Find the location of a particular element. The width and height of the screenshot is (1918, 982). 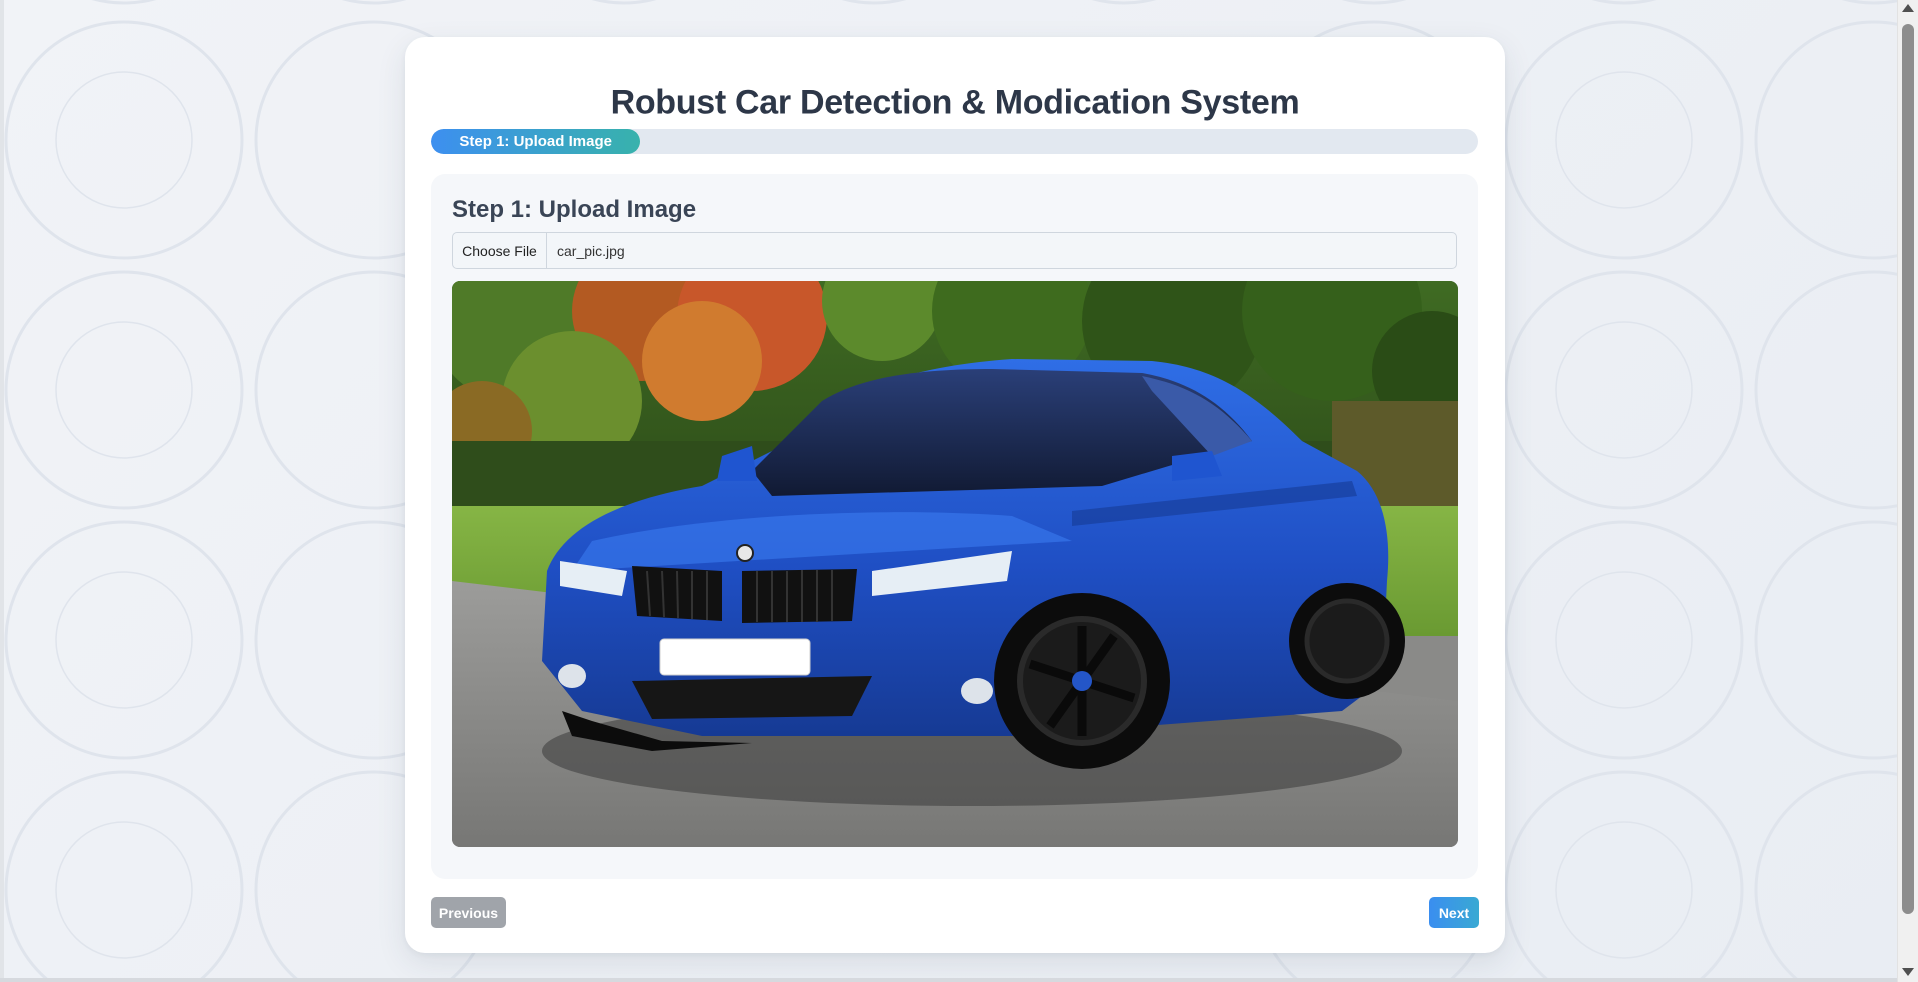

progress-bar-fill: Step 1: Upload Image is located at coordinates (536, 141).